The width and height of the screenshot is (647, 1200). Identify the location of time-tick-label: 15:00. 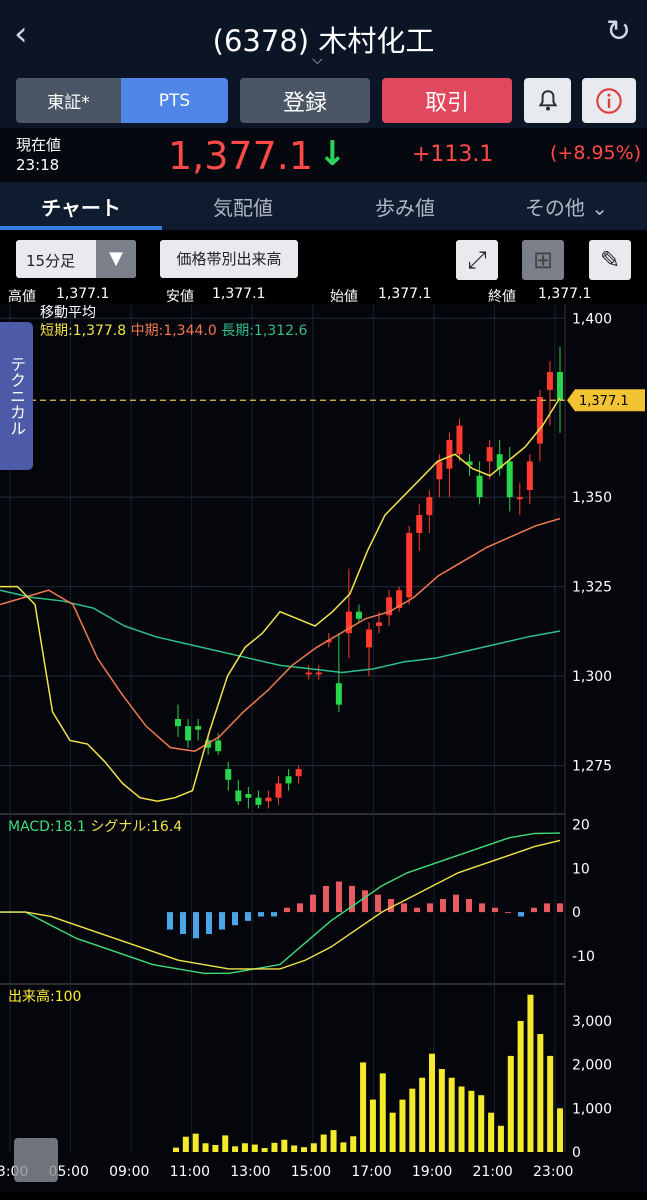
(311, 1172).